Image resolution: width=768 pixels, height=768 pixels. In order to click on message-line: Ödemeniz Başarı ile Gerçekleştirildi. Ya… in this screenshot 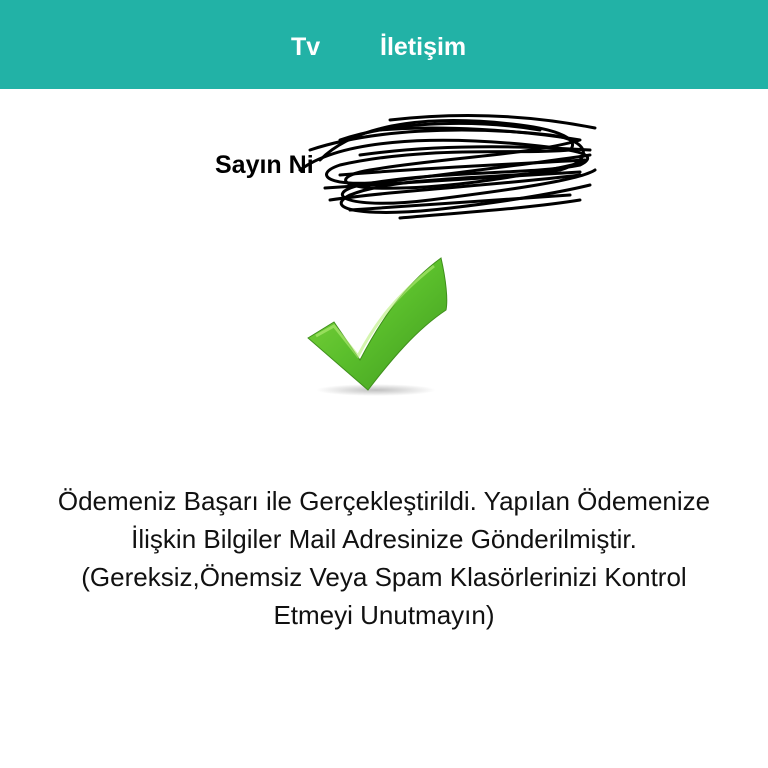, I will do `click(384, 501)`.